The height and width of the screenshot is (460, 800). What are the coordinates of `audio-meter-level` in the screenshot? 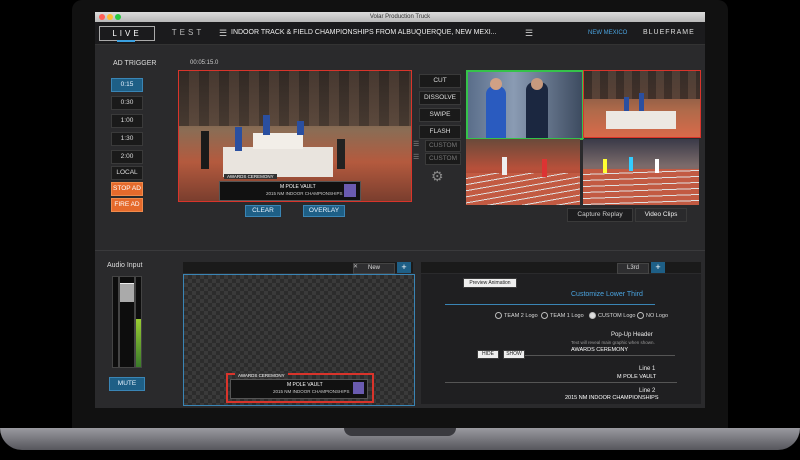 It's located at (138, 343).